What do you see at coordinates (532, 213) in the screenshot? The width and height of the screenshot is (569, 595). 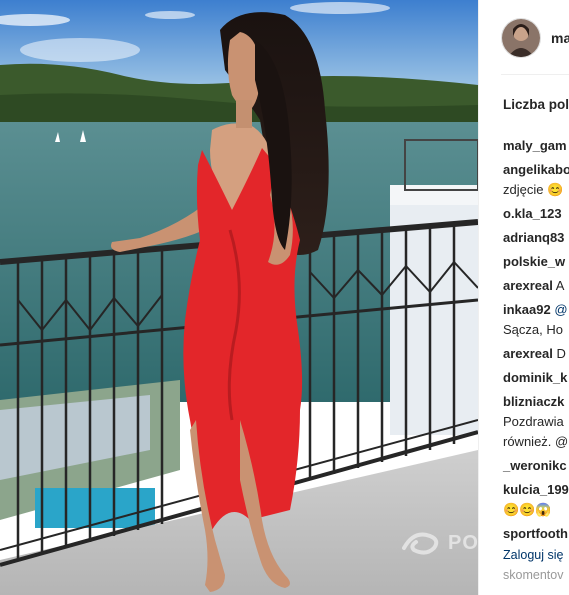 I see `comment-user: o.kla_123` at bounding box center [532, 213].